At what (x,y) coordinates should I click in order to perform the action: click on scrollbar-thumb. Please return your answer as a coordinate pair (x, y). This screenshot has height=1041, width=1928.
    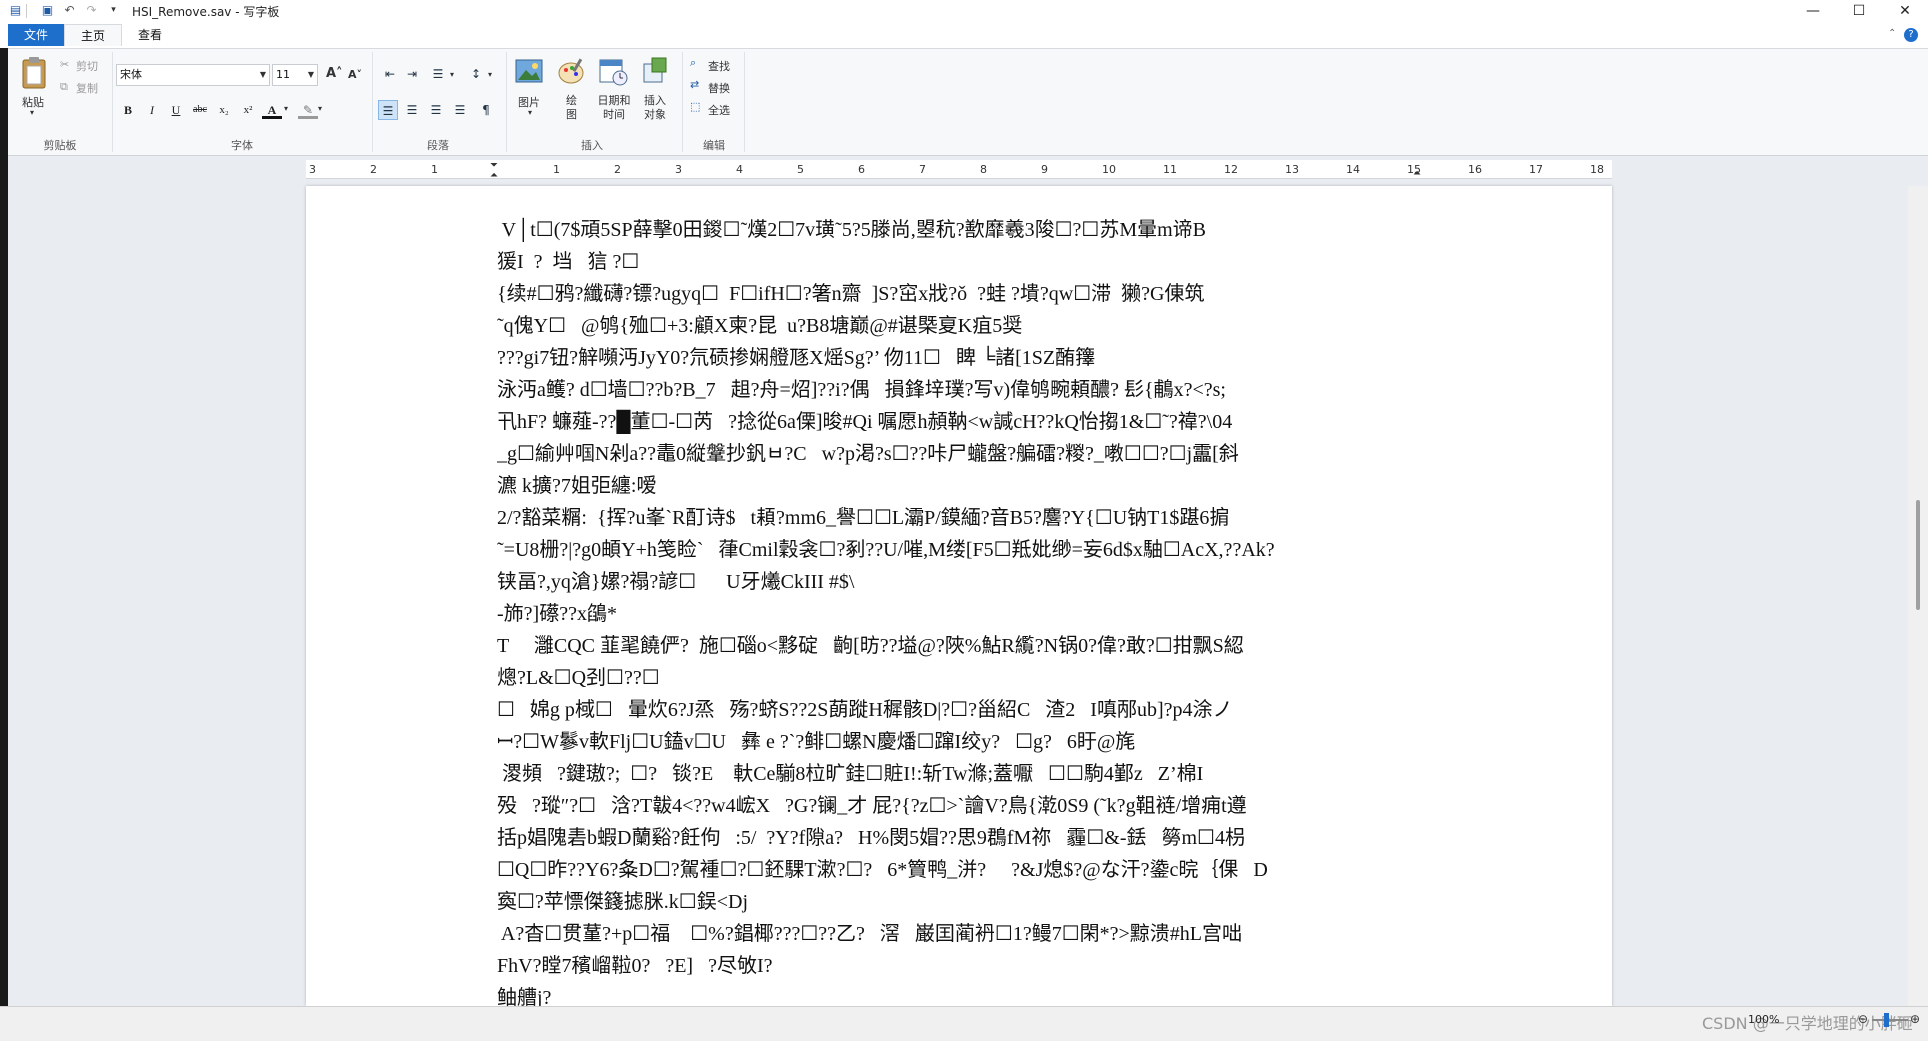
    Looking at the image, I should click on (1918, 555).